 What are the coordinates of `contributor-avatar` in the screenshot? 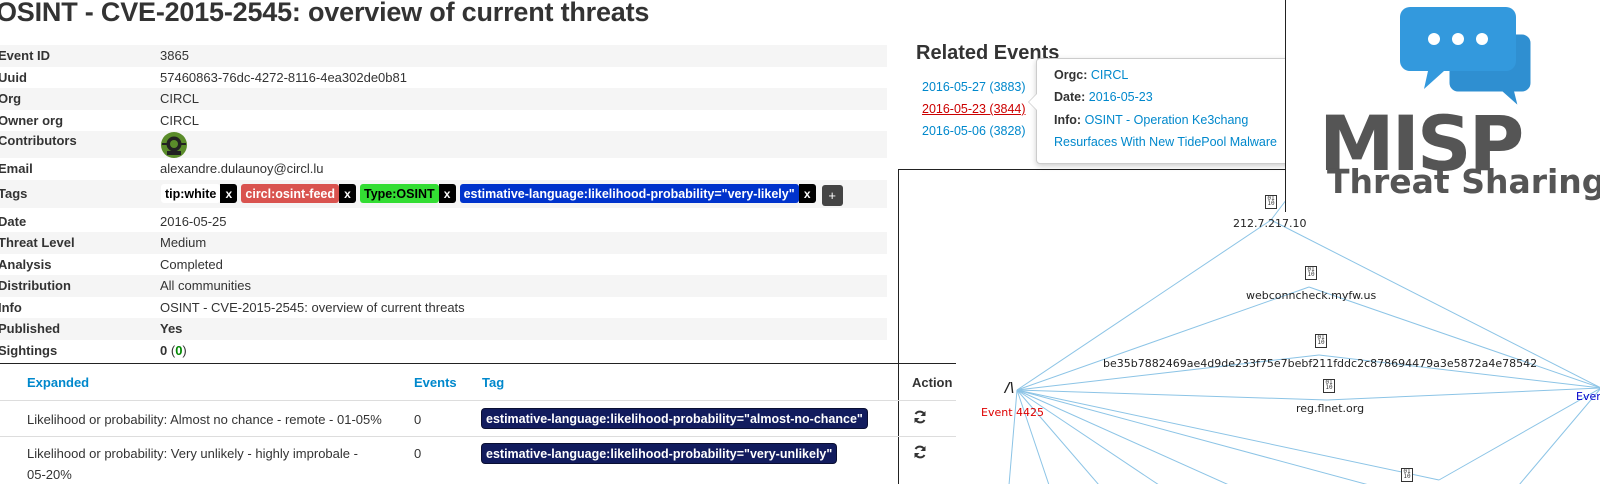 It's located at (174, 145).